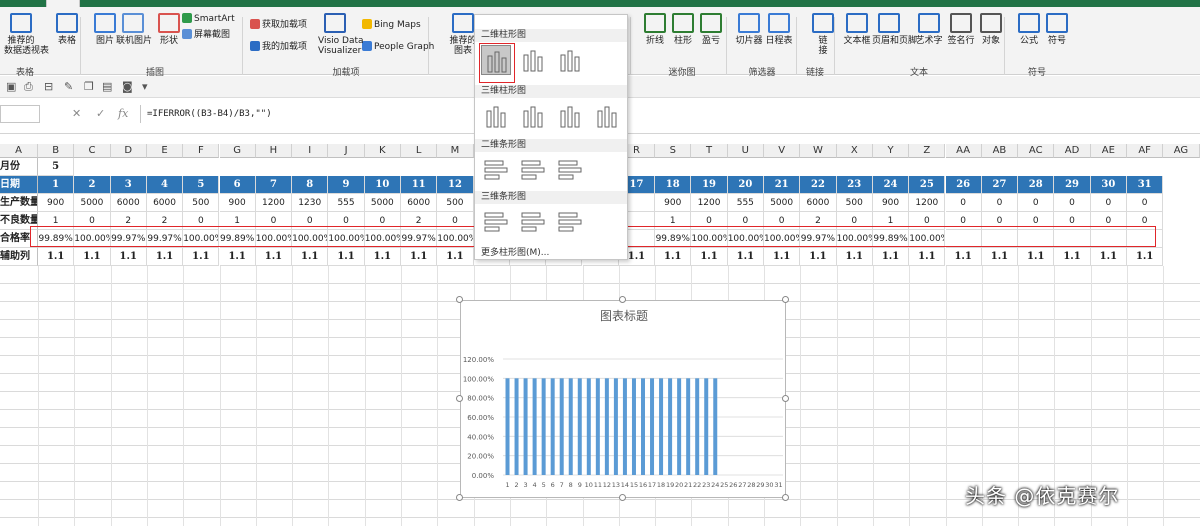 This screenshot has width=1200, height=526. What do you see at coordinates (208, 19) in the screenshot?
I see `smartart-button: SmartArt` at bounding box center [208, 19].